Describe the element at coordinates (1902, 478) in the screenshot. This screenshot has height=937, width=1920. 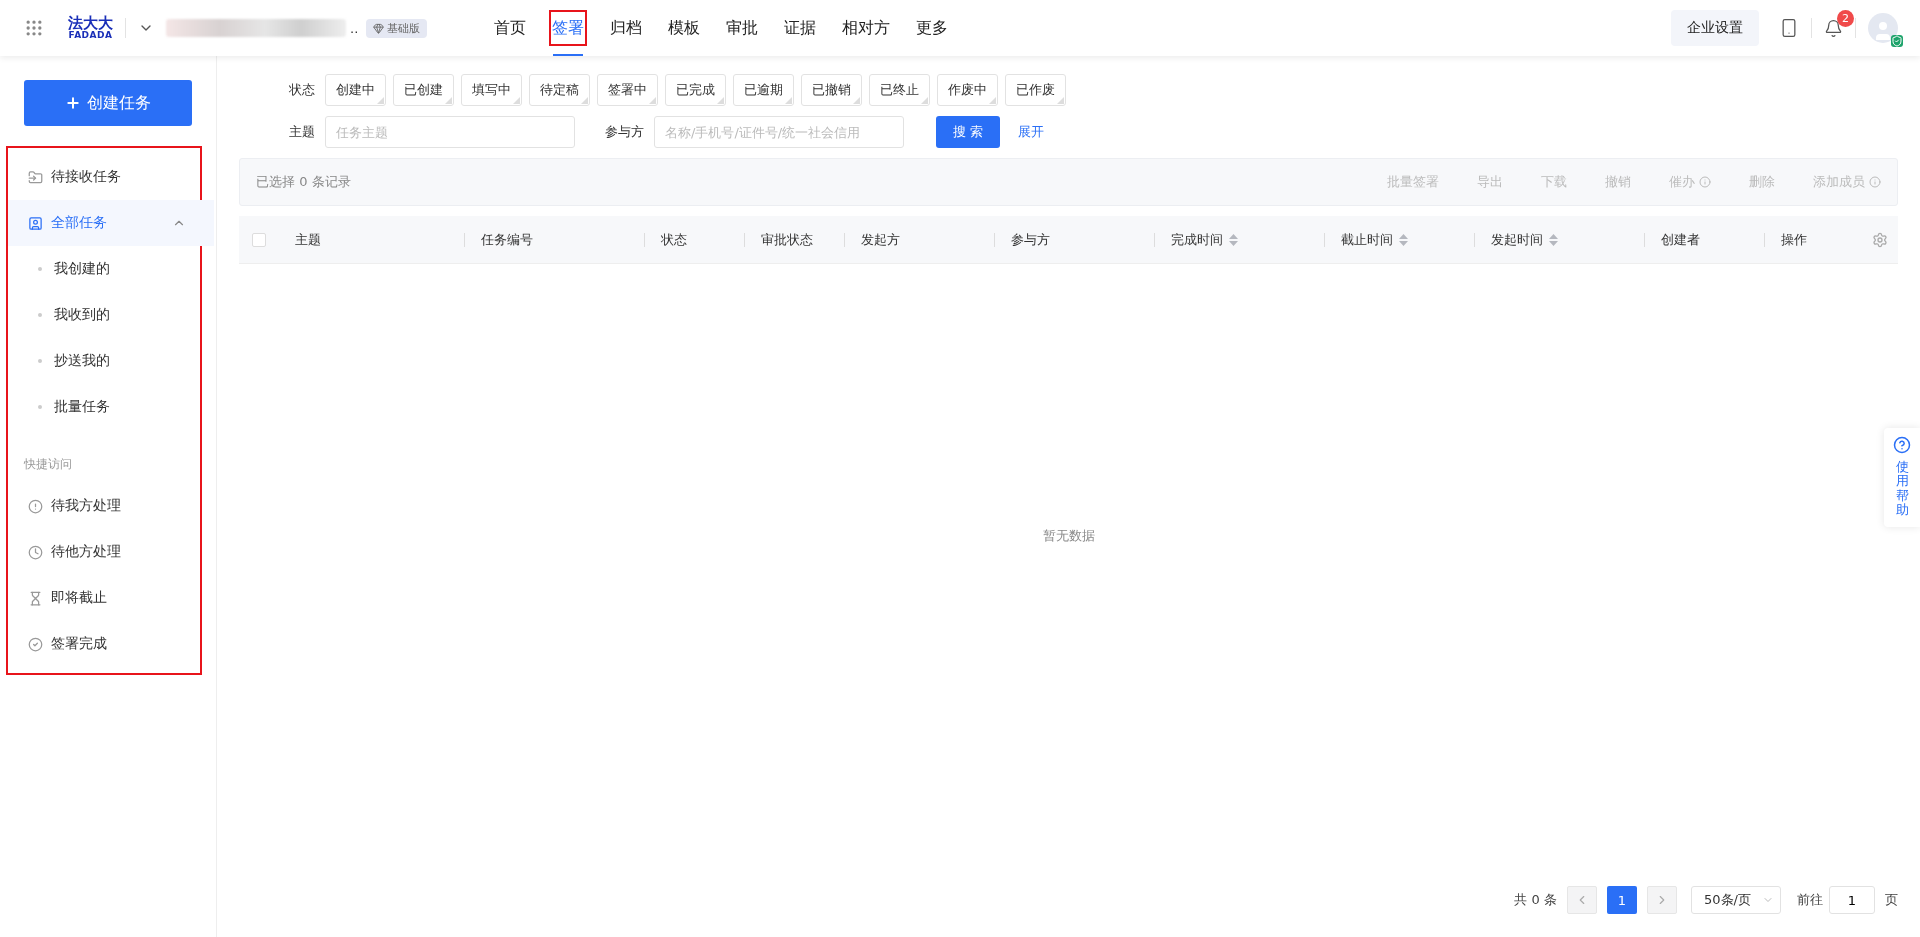
I see `help-tab: 使用帮助` at that location.